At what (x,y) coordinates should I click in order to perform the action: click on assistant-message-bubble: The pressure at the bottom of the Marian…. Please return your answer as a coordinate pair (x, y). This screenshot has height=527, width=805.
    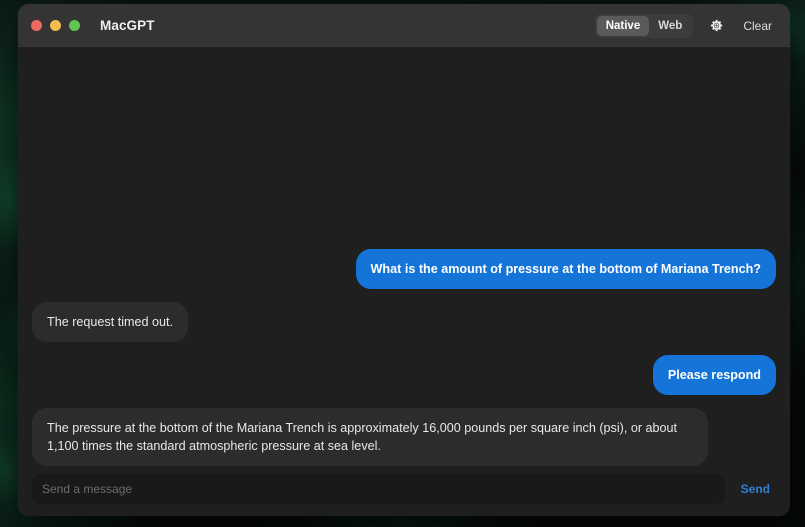
    Looking at the image, I should click on (370, 437).